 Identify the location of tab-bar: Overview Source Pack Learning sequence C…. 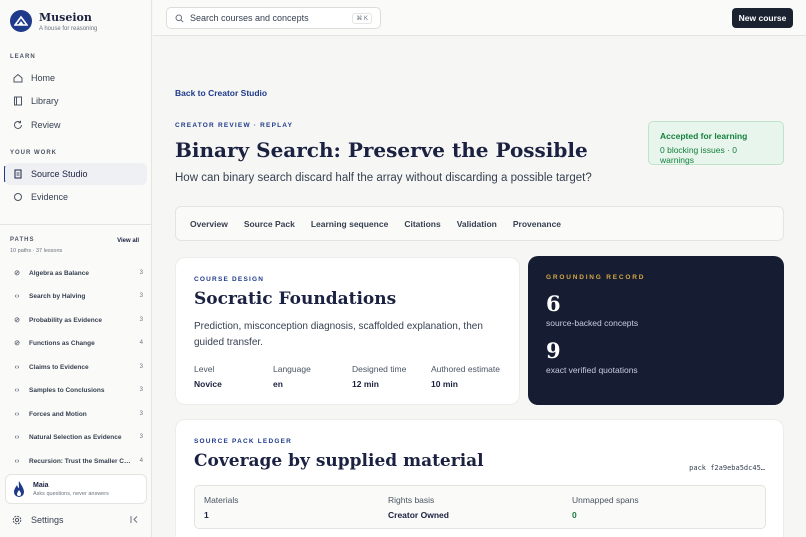
(479, 223).